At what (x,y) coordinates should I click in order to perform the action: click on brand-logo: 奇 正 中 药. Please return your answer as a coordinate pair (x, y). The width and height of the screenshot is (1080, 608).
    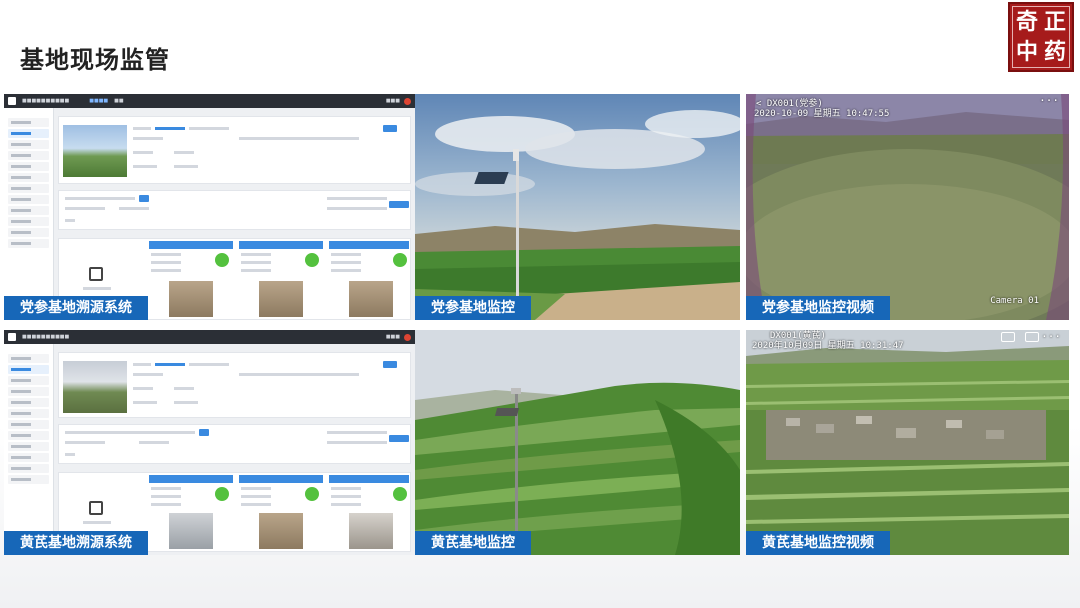
    Looking at the image, I should click on (1041, 37).